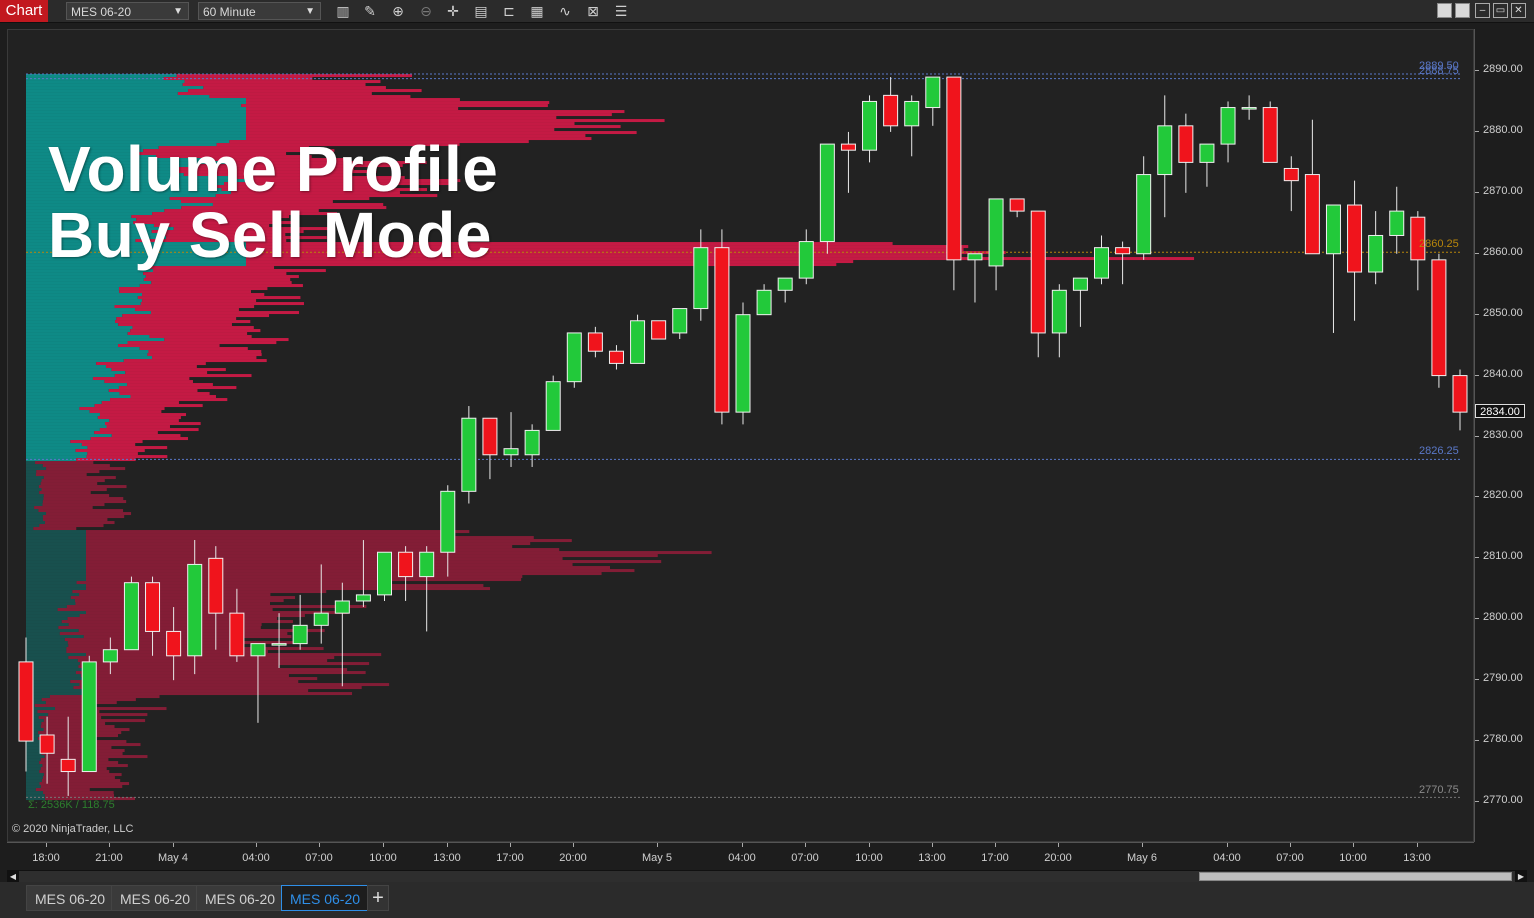 Image resolution: width=1534 pixels, height=918 pixels. I want to click on tile-icon, so click(1444, 10).